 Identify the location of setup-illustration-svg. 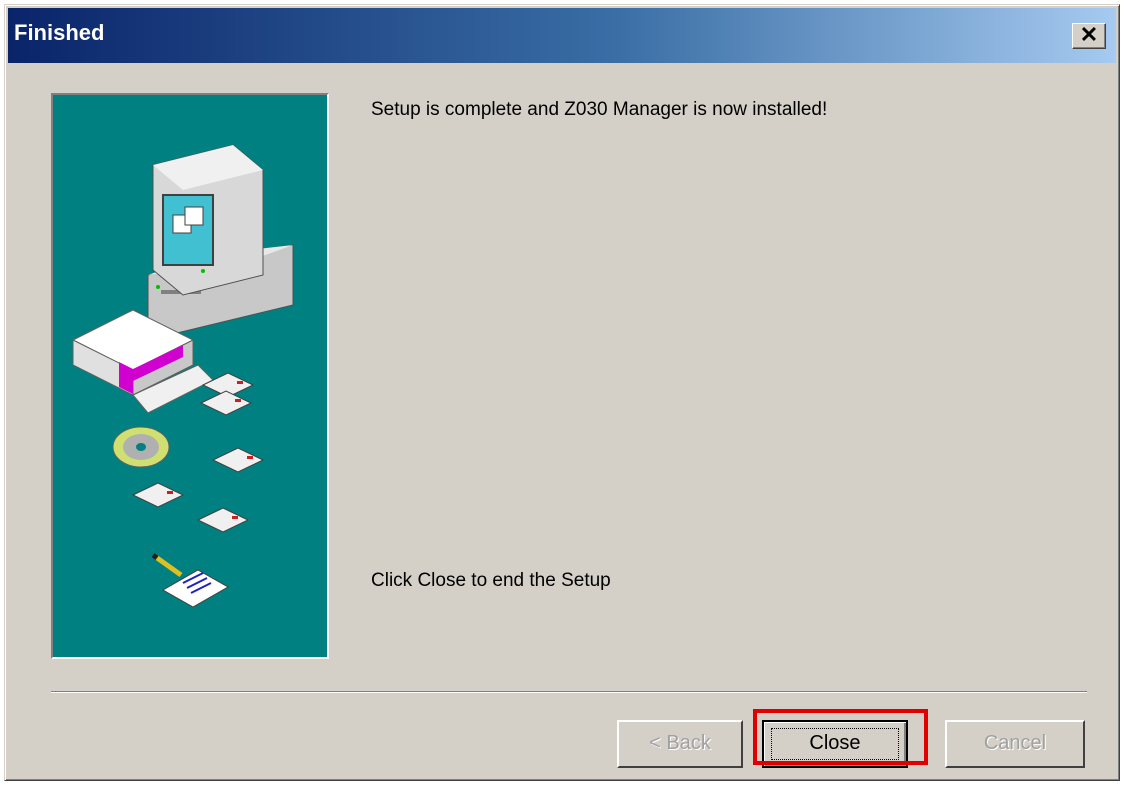
(182, 376).